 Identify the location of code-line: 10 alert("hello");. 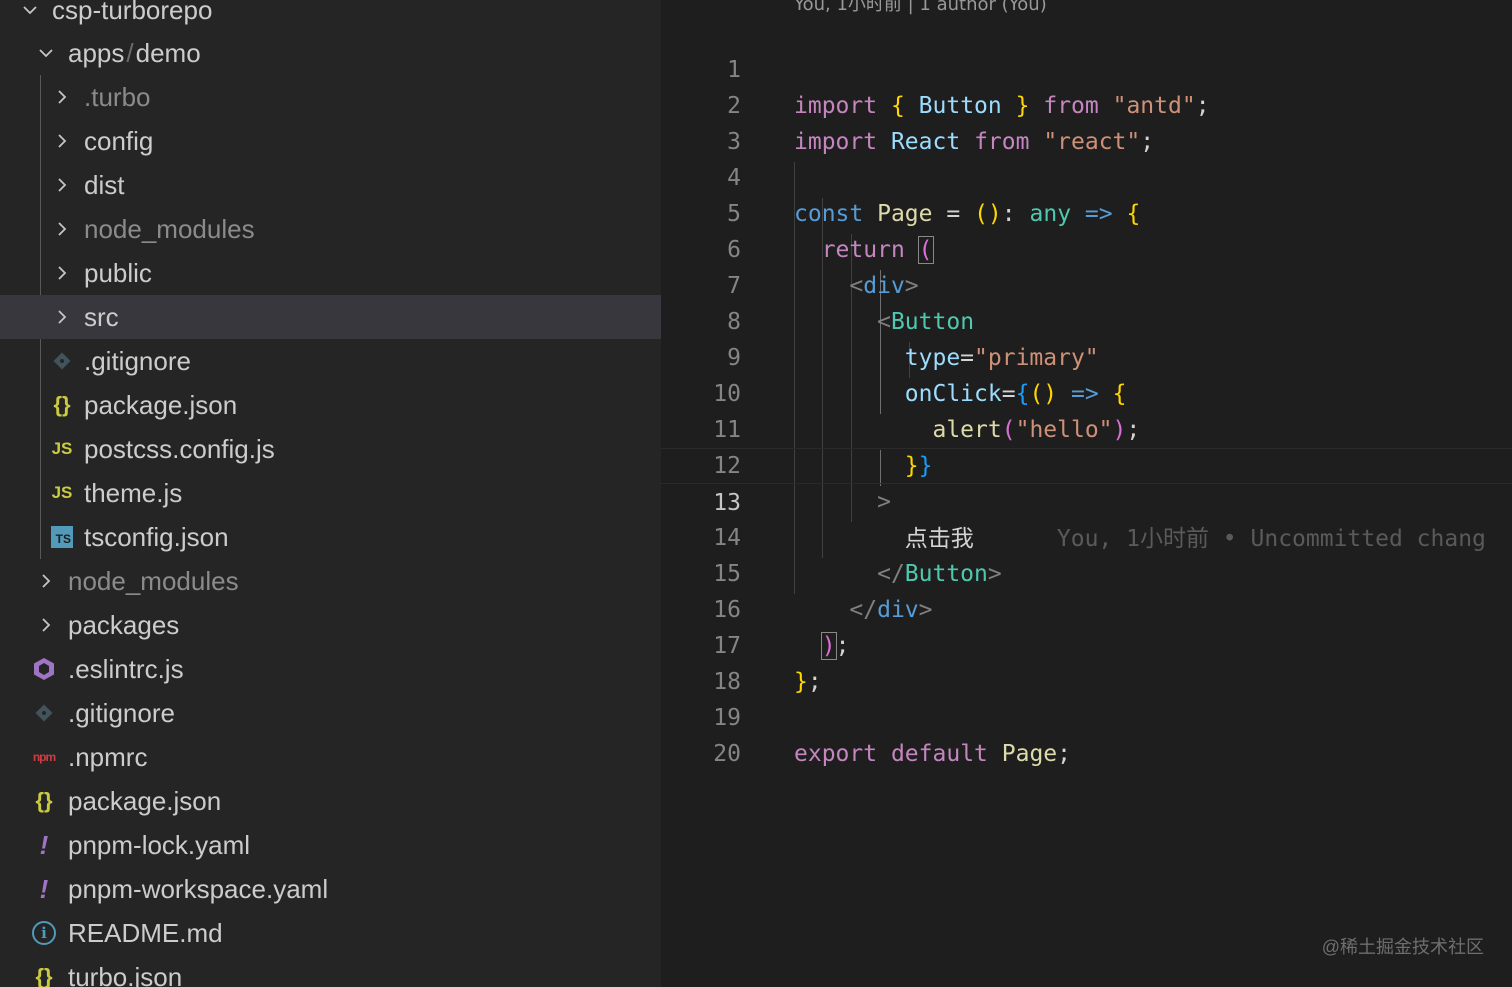
(1086, 391).